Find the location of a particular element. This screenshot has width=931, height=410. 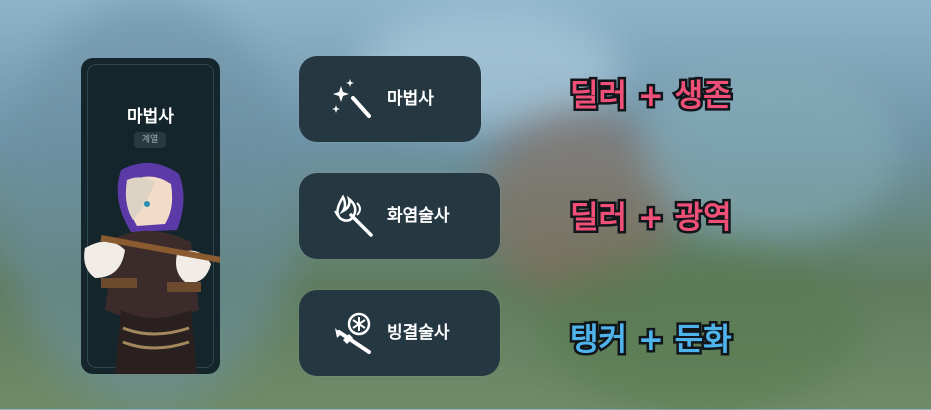

skill-label-fire-mage: 화염술사 is located at coordinates (418, 216).